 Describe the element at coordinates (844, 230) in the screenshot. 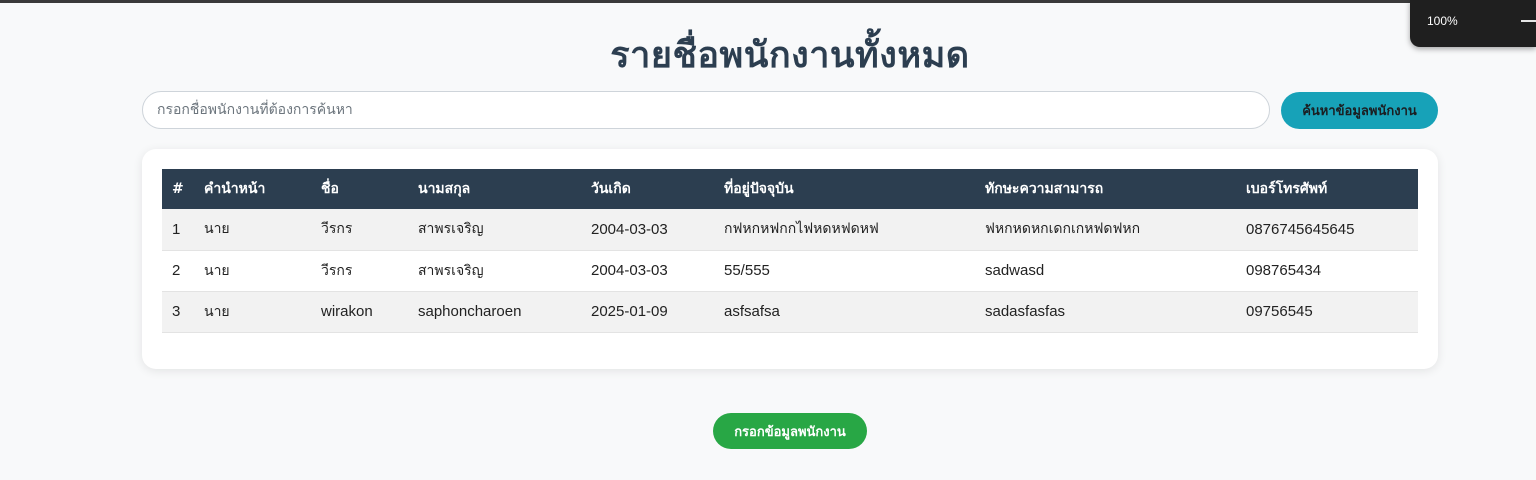

I see `cell-address: กฟหกหฟกกไฟหดหฟดหฟ` at that location.